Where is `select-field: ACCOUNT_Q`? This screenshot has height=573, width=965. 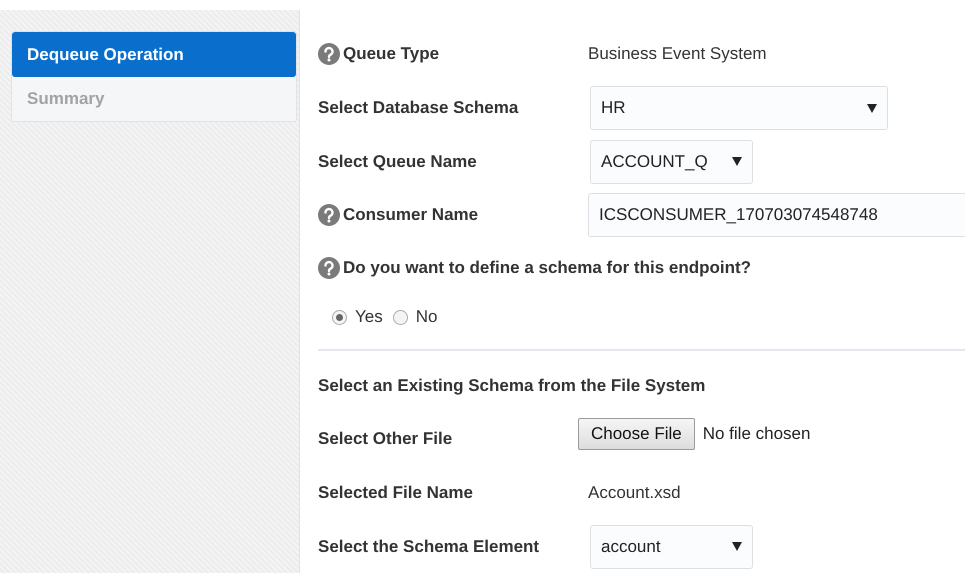 select-field: ACCOUNT_Q is located at coordinates (671, 162).